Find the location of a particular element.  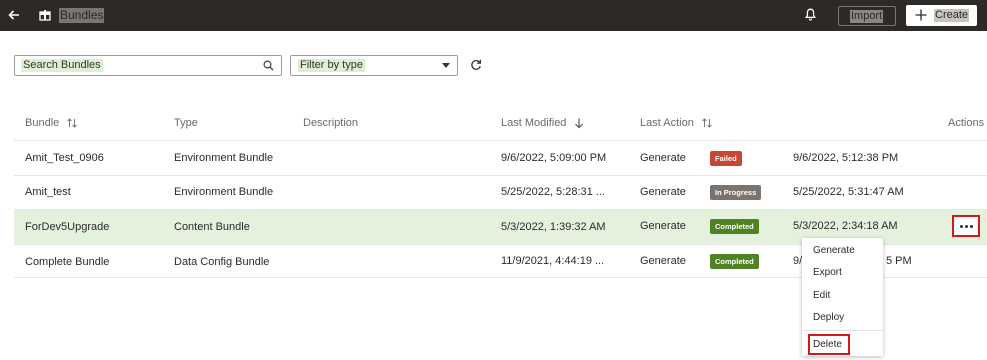

menu-item-export: Export is located at coordinates (827, 272).